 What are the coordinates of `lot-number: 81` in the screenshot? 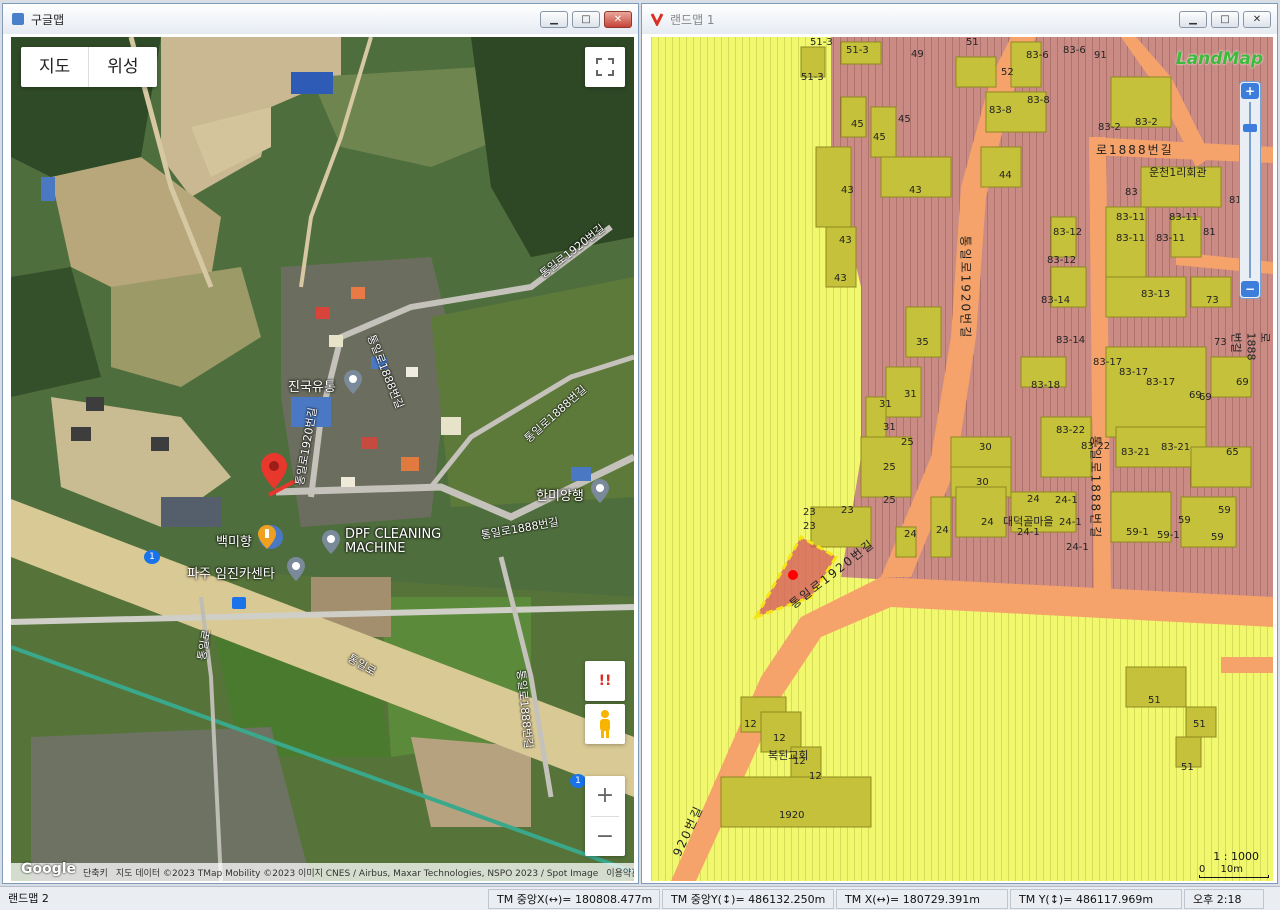 It's located at (1209, 232).